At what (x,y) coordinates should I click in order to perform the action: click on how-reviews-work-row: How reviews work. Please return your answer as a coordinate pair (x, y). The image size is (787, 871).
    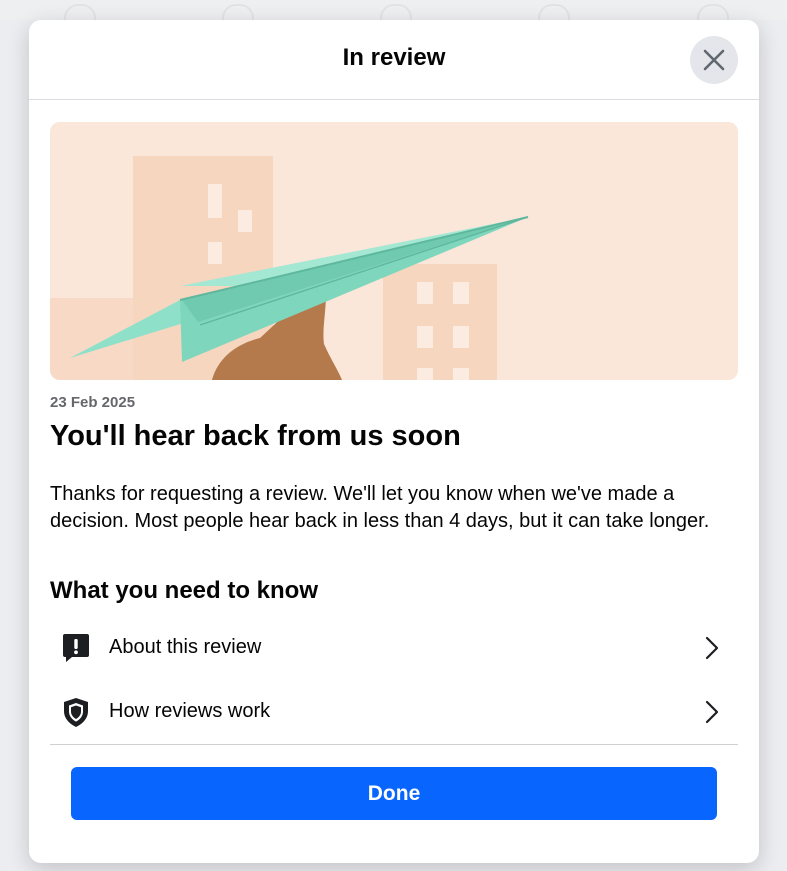
    Looking at the image, I should click on (394, 712).